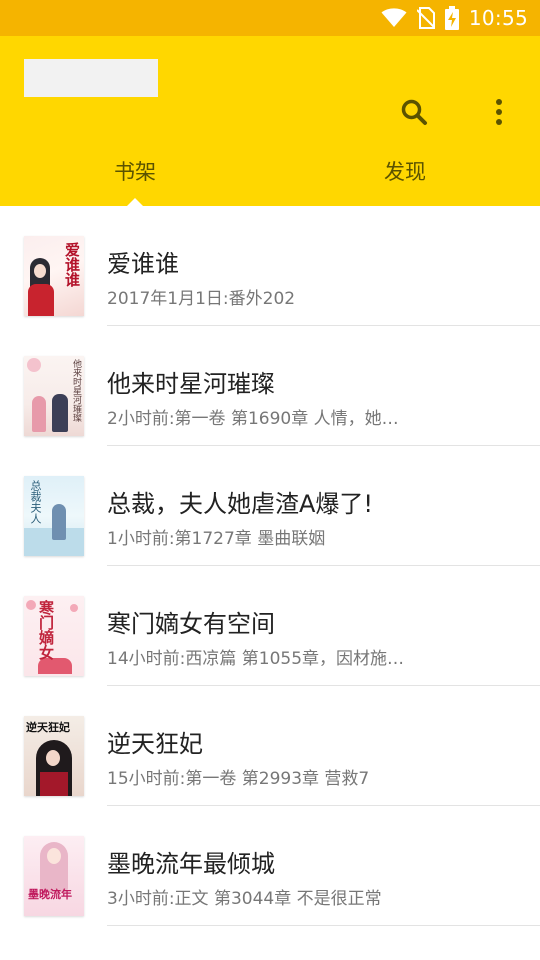  I want to click on book-latest-chapter: 2017年1月1日:番外202, so click(201, 299).